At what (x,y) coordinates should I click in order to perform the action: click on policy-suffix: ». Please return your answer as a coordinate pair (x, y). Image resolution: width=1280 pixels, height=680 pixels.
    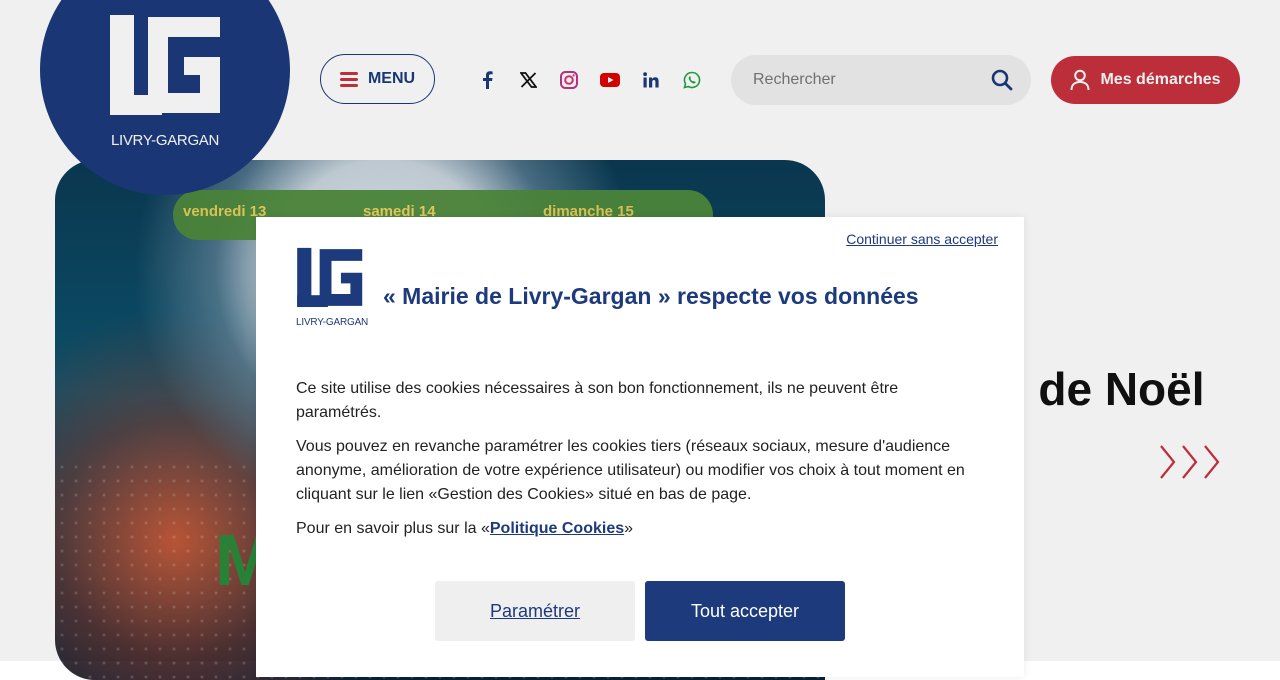
    Looking at the image, I should click on (629, 528).